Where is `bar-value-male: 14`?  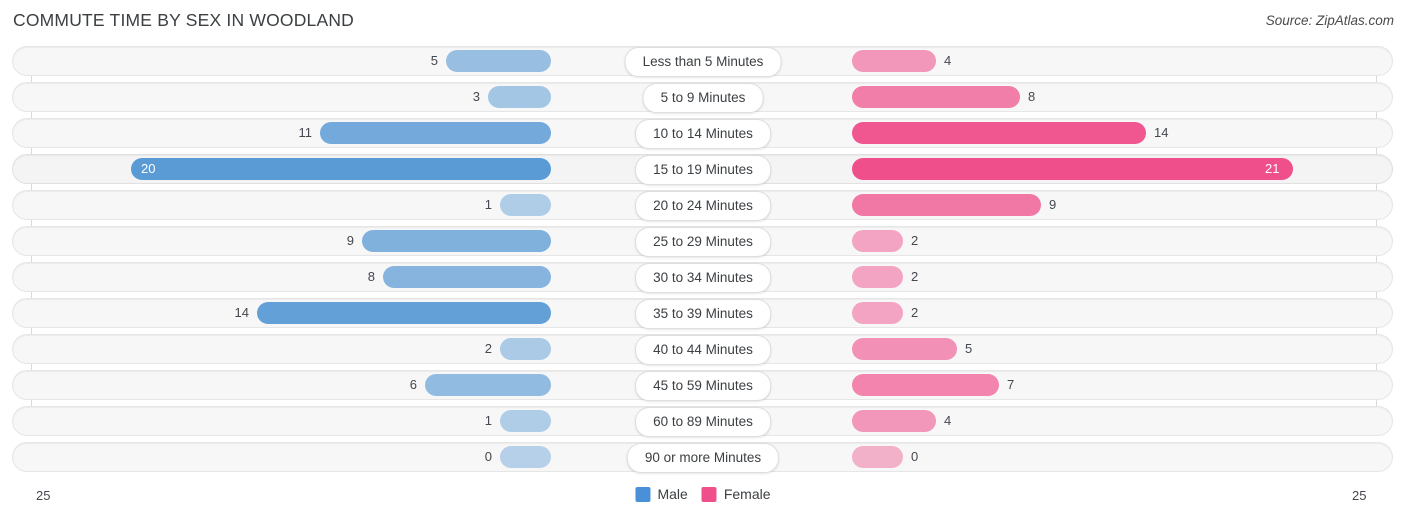
bar-value-male: 14 is located at coordinates (241, 312).